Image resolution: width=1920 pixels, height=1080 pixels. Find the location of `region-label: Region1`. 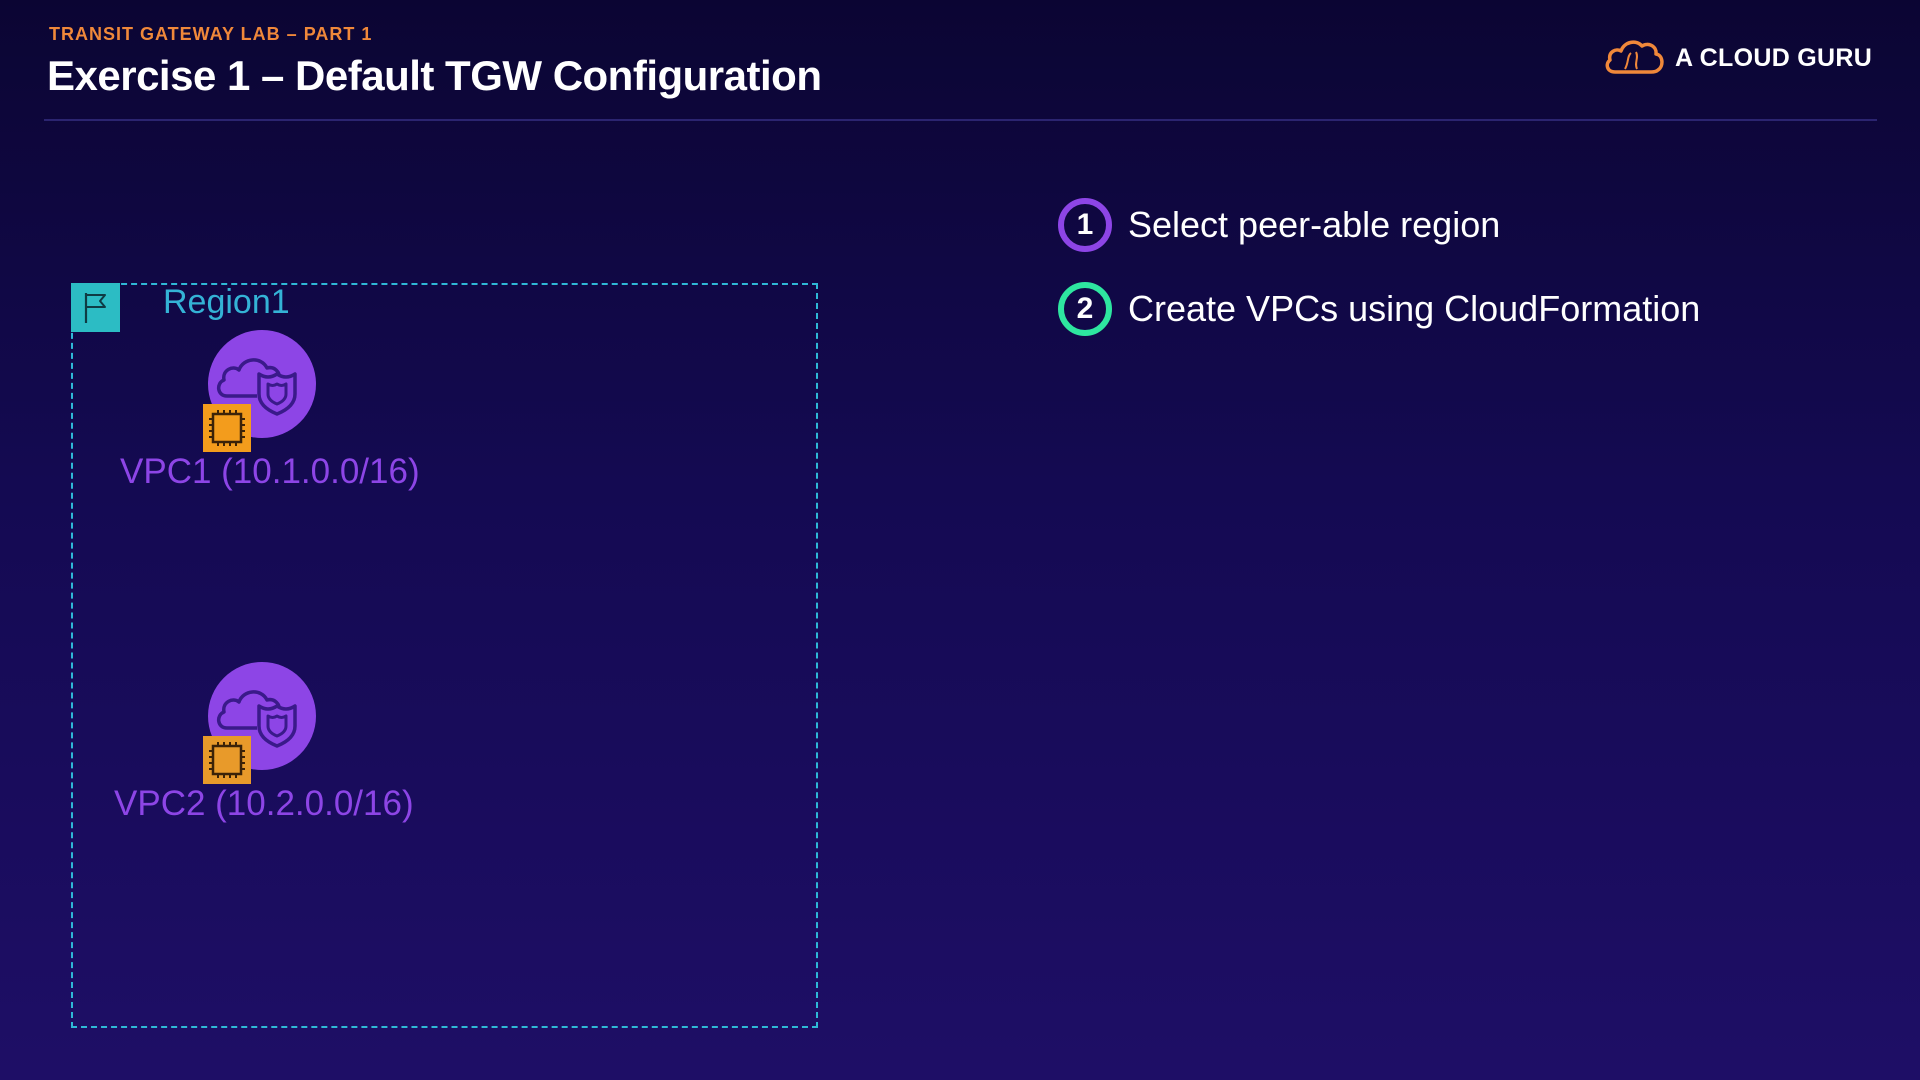

region-label: Region1 is located at coordinates (226, 302).